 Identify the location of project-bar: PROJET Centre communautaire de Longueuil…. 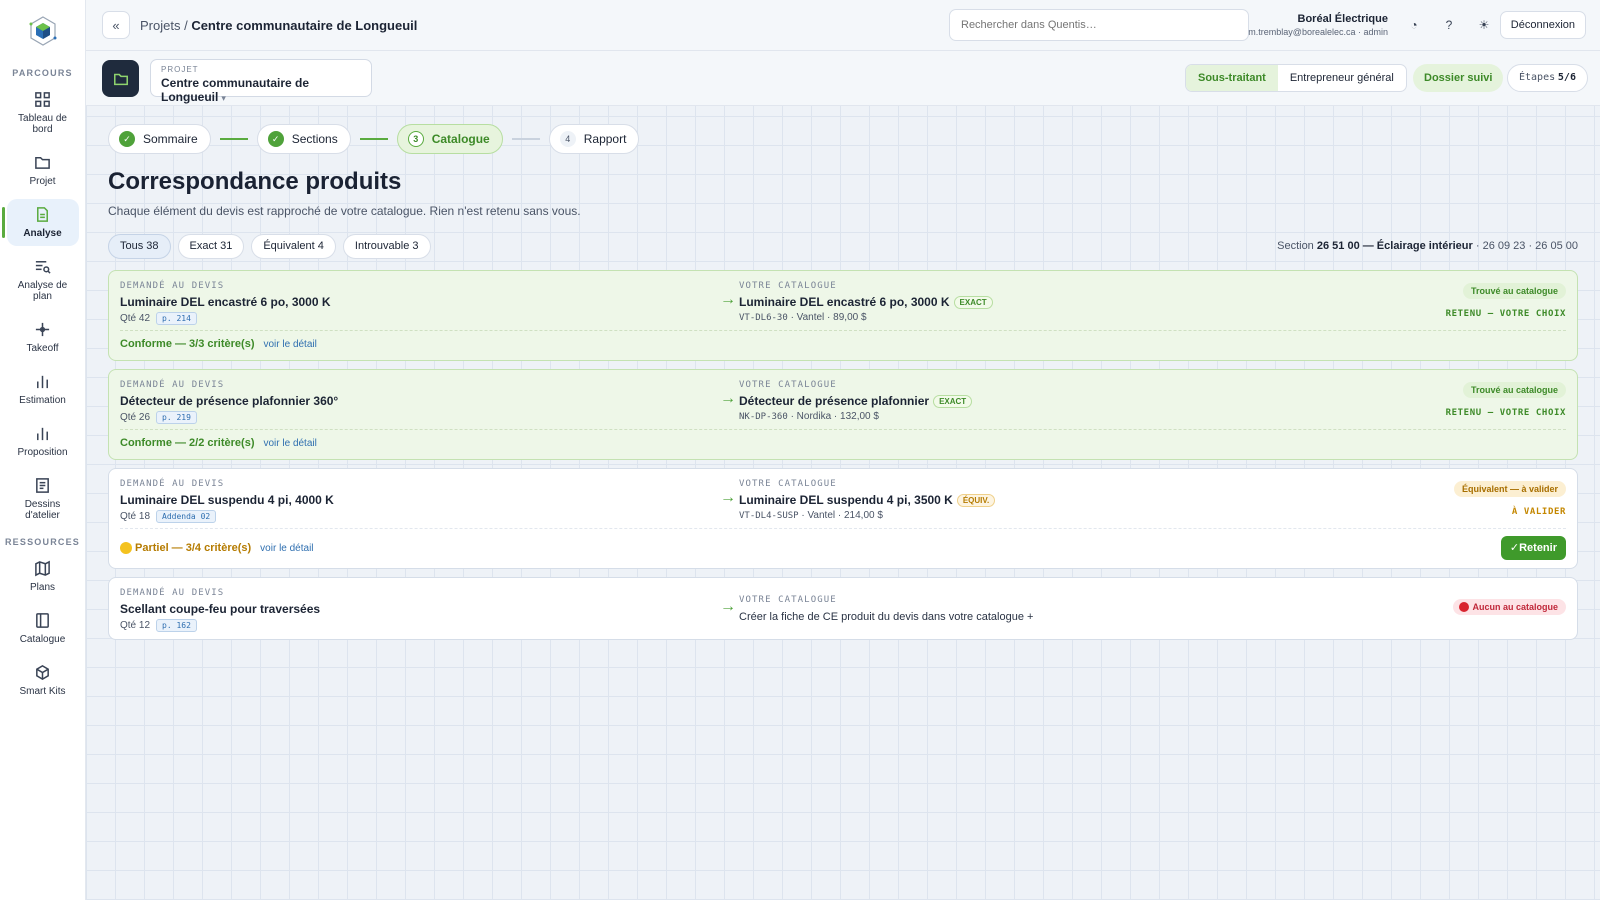
(843, 78).